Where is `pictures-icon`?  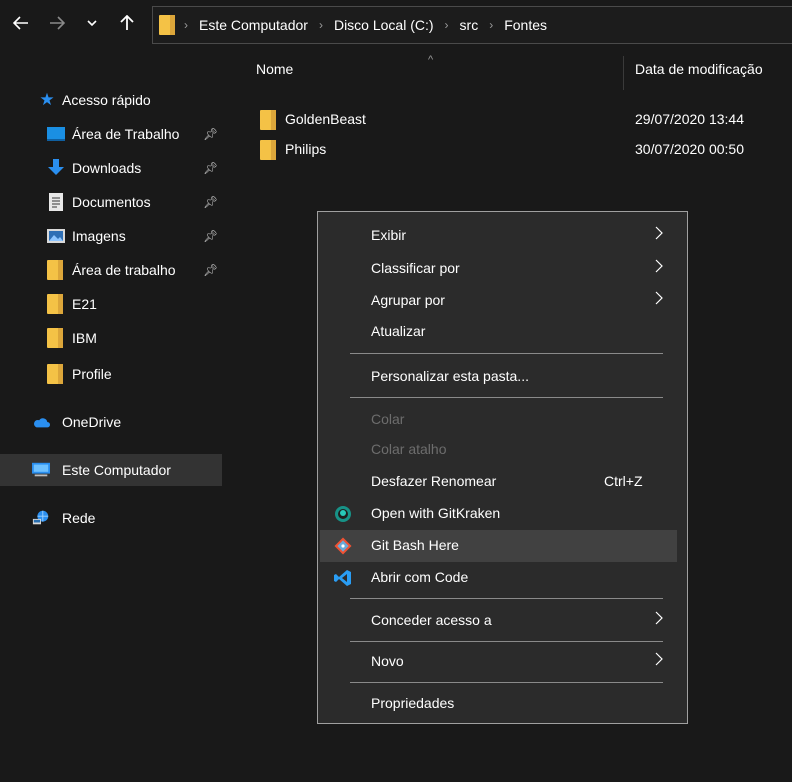 pictures-icon is located at coordinates (56, 236).